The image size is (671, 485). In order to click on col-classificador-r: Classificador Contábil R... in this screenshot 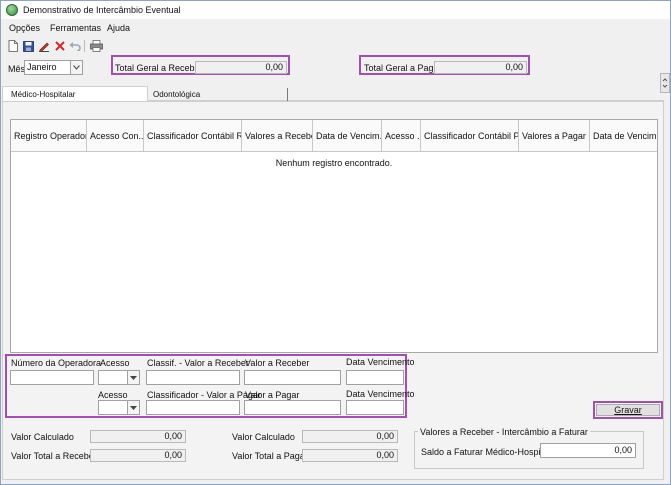, I will do `click(193, 135)`.